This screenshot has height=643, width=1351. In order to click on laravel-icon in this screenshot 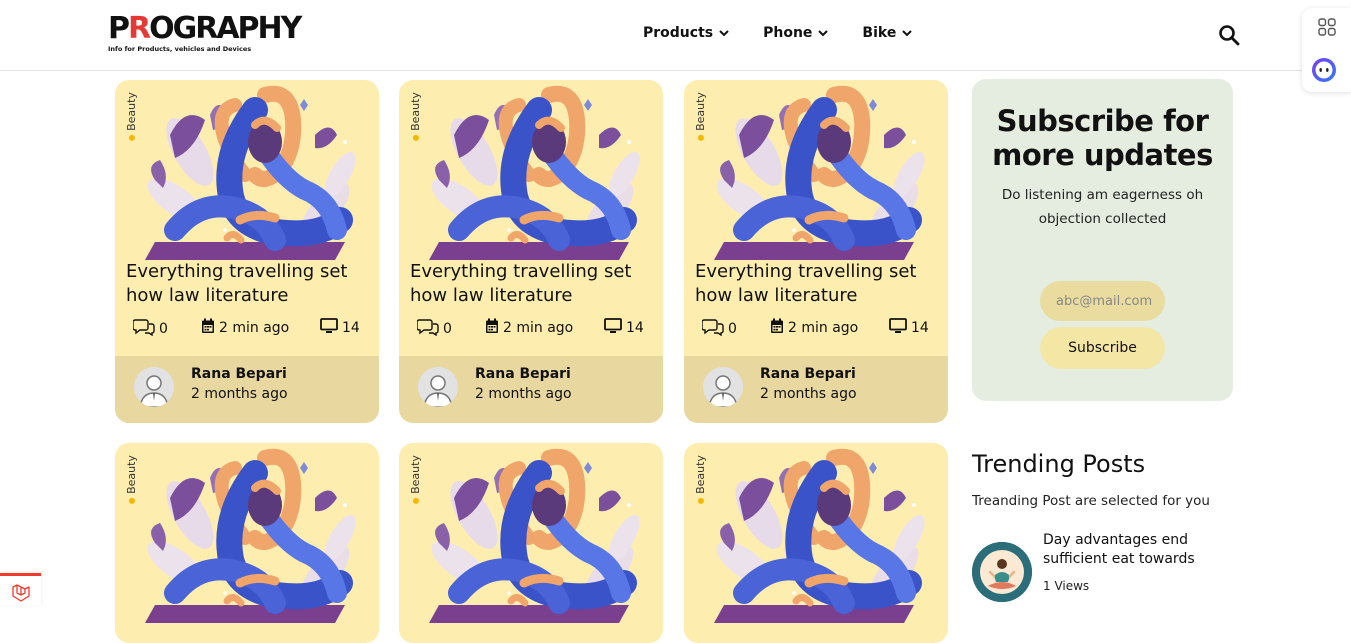, I will do `click(21, 595)`.